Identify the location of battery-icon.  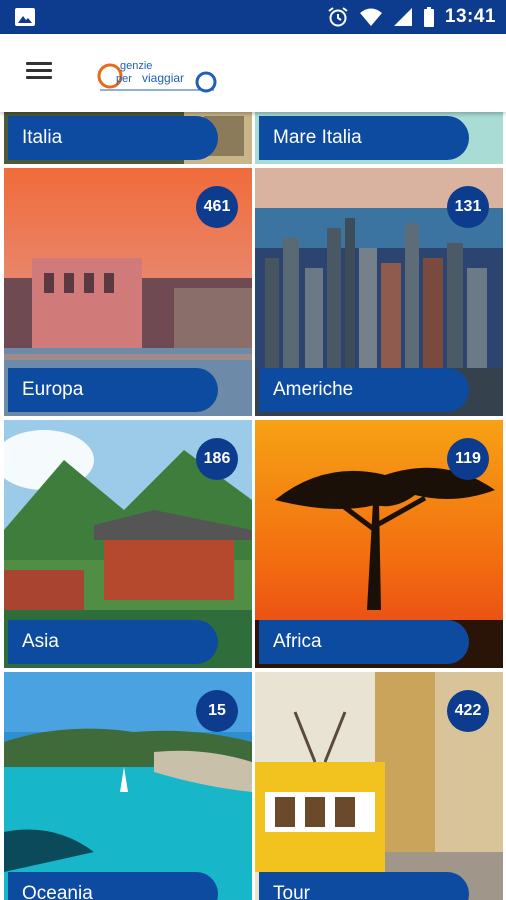
(428, 17).